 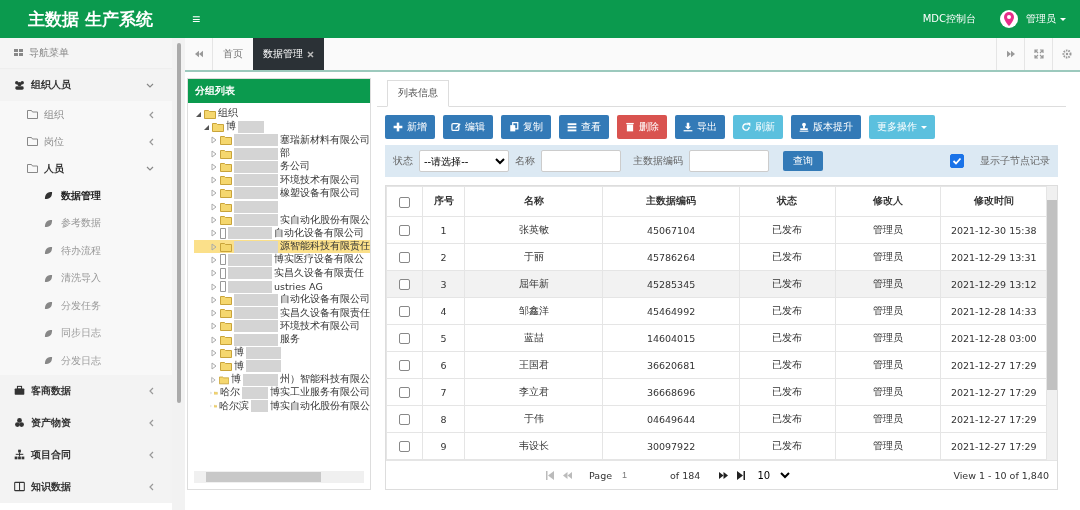 I want to click on user-menu: 管理员, so click(x=1046, y=19).